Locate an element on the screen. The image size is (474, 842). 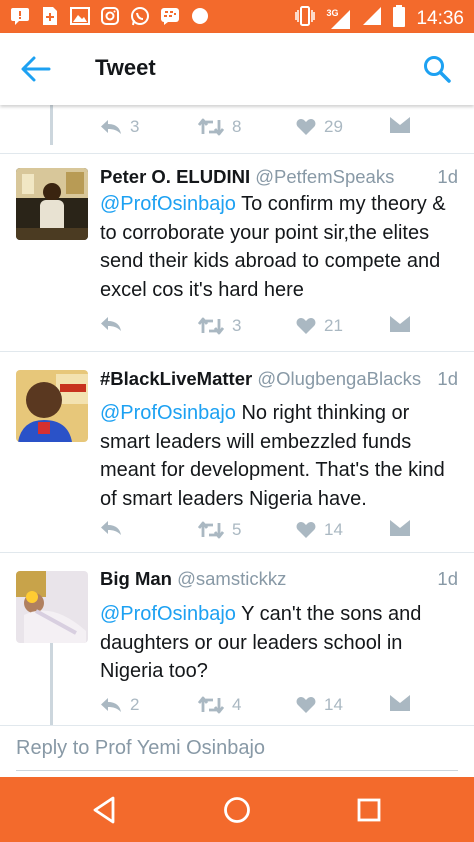
search-icon is located at coordinates (437, 69).